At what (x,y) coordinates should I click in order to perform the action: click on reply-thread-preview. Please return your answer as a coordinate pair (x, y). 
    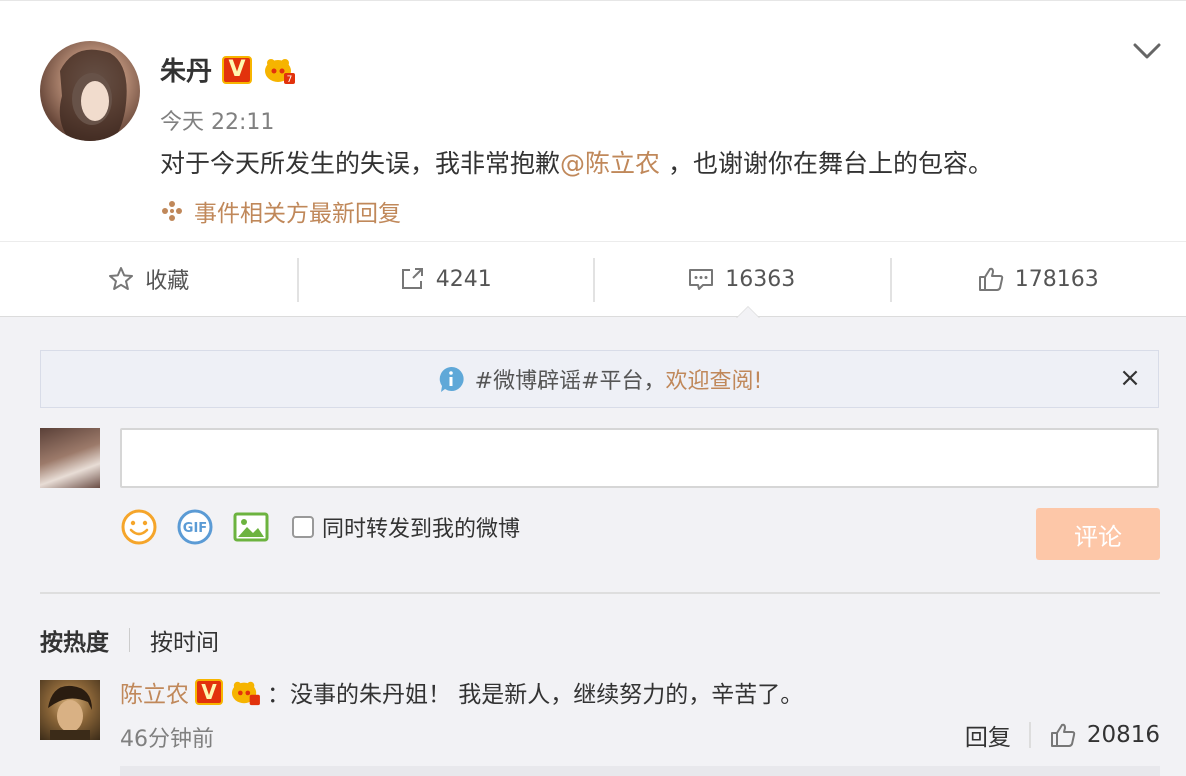
    Looking at the image, I should click on (640, 771).